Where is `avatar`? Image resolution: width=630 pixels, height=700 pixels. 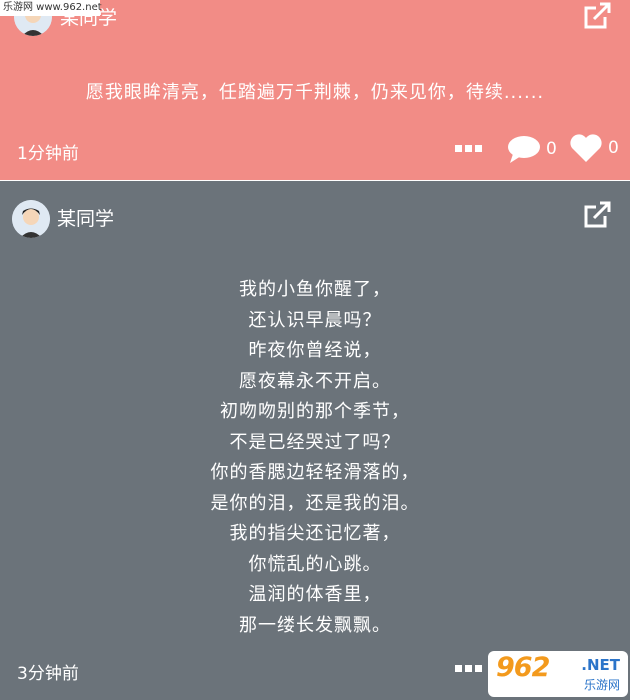
avatar is located at coordinates (31, 219).